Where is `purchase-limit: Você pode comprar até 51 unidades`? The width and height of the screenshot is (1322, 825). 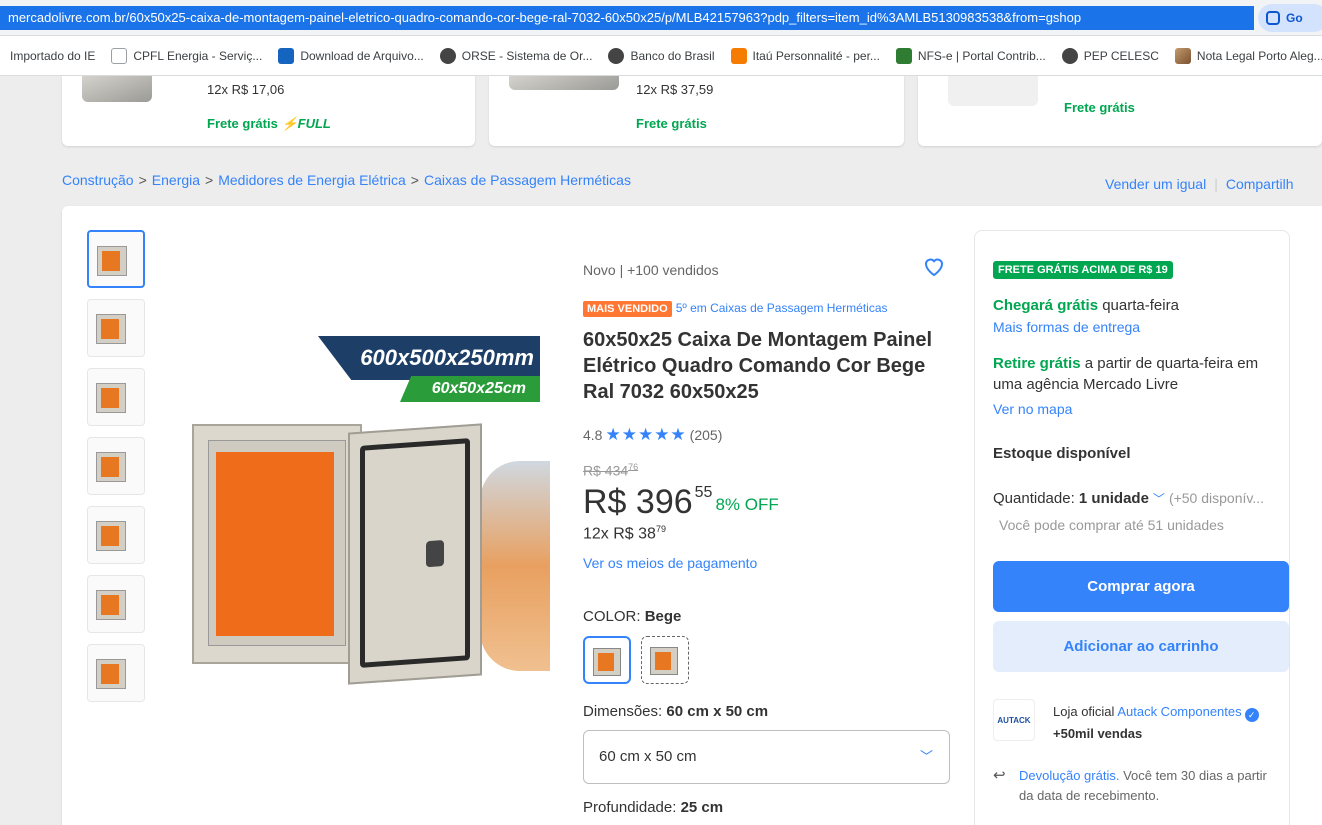
purchase-limit: Você pode comprar até 51 unidades is located at coordinates (1111, 525).